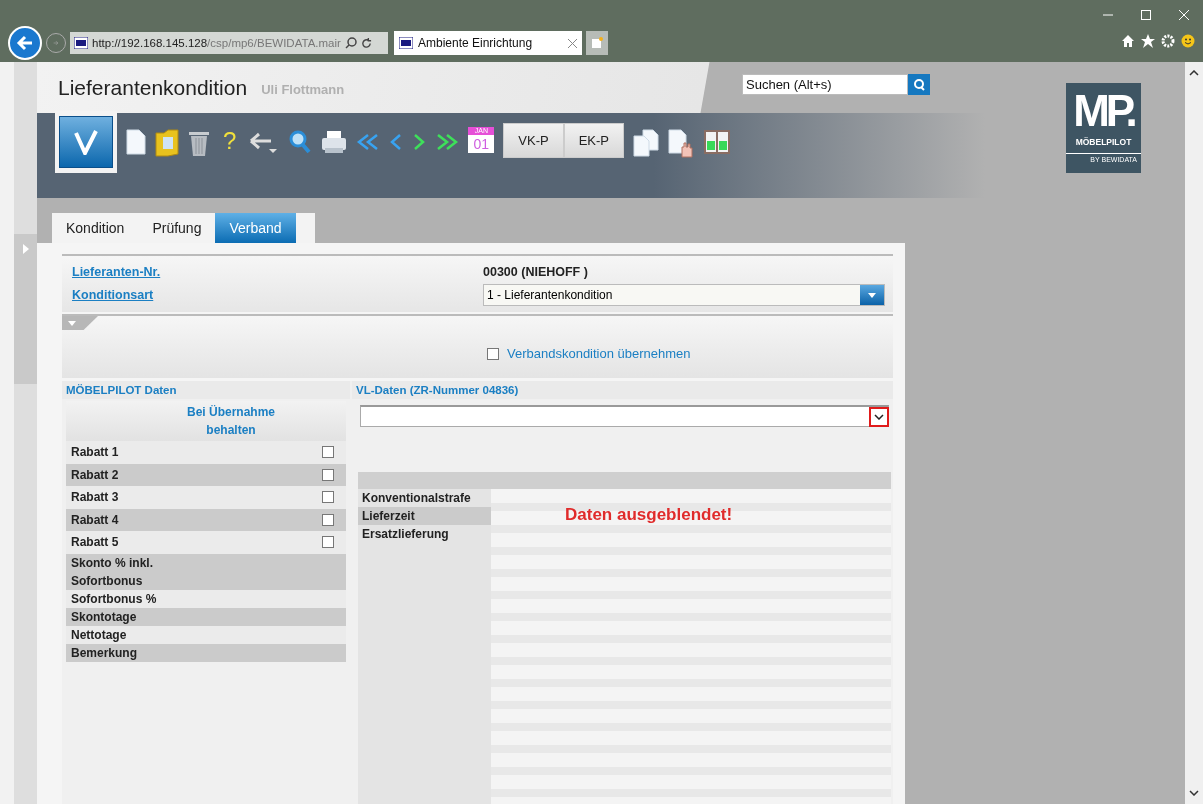 This screenshot has height=804, width=1203. Describe the element at coordinates (206, 390) in the screenshot. I see `section-title: MÖBELPILOT Daten` at that location.